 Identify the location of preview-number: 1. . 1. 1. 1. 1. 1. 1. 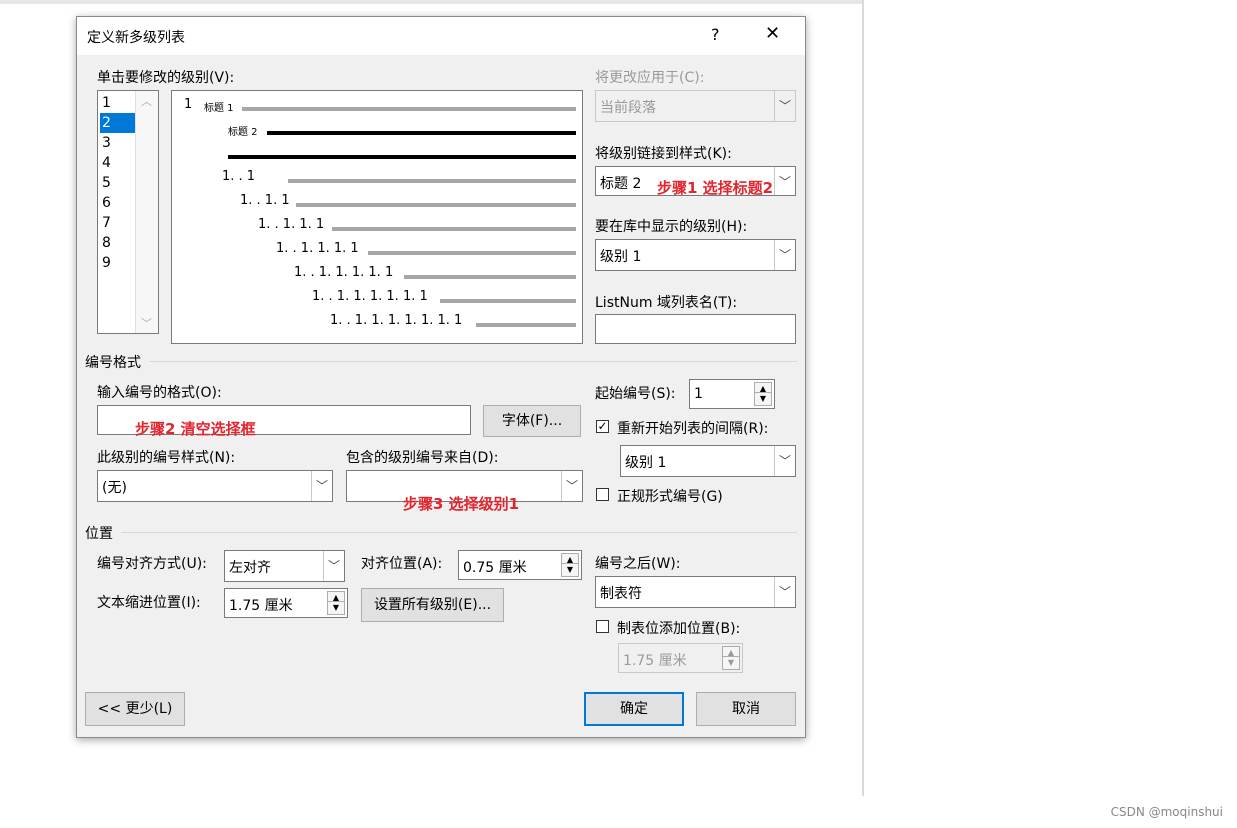
(370, 296).